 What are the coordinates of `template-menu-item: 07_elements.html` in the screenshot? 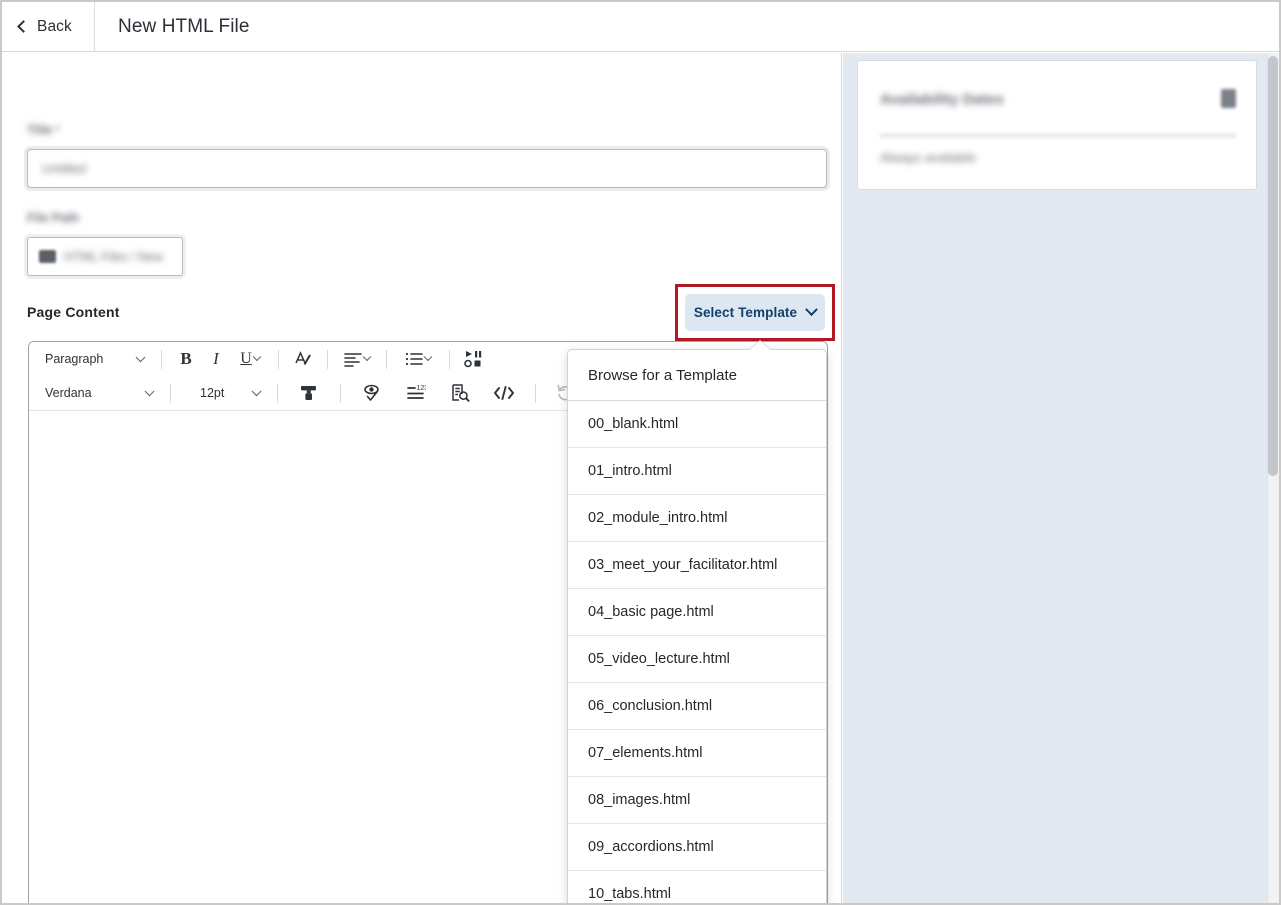 It's located at (697, 753).